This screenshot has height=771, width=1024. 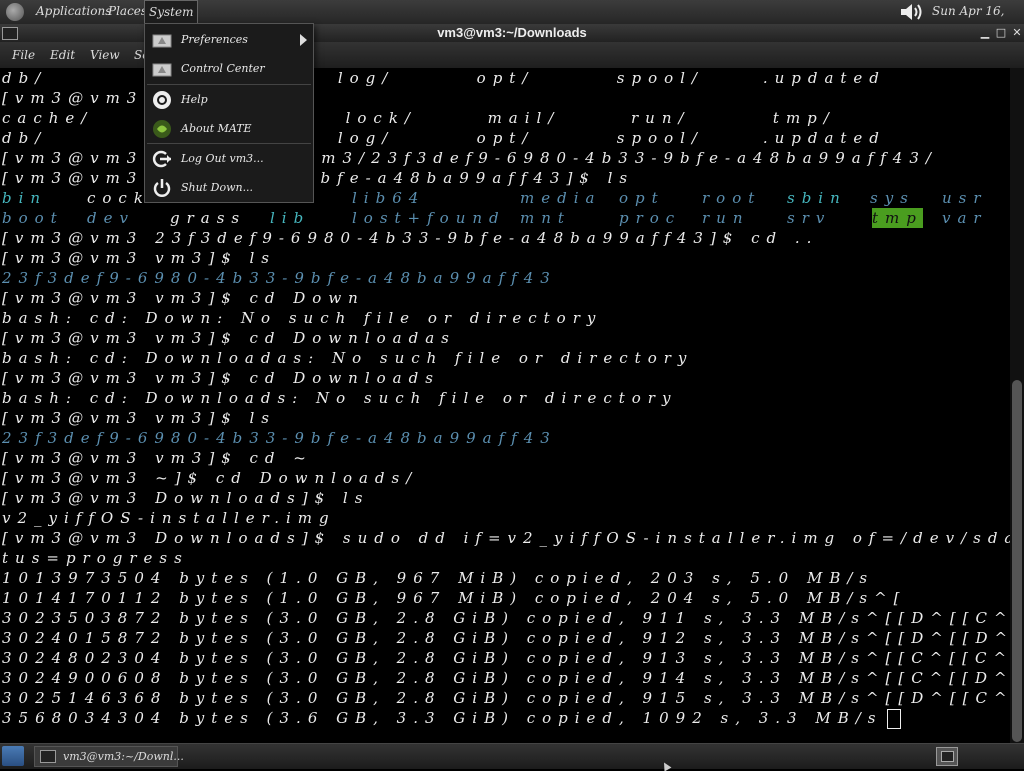 I want to click on ls-entry: bin, so click(x=25, y=198).